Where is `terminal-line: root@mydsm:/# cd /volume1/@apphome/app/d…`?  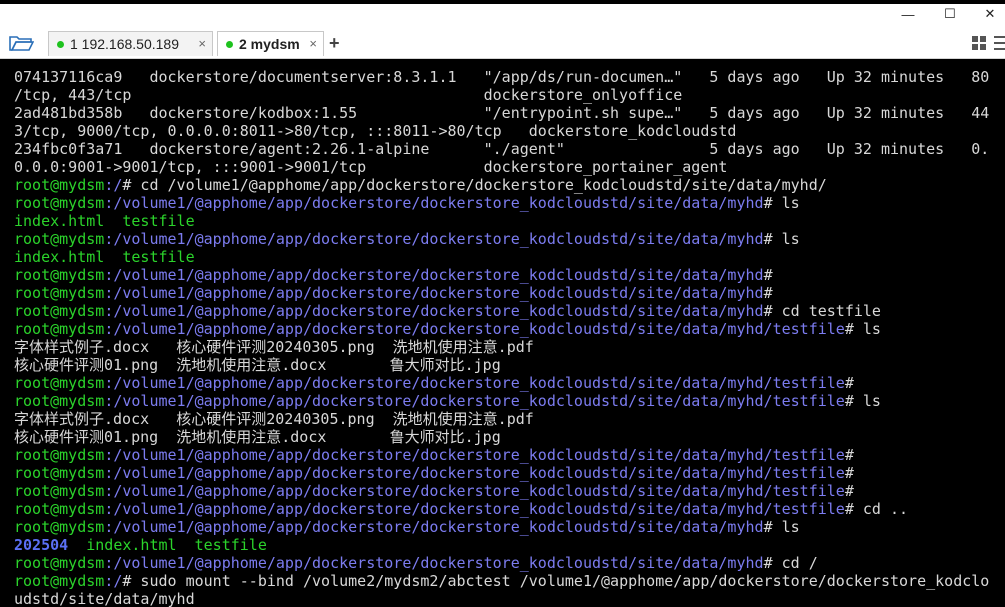
terminal-line: root@mydsm:/# cd /volume1/@apphome/app/d… is located at coordinates (501, 185).